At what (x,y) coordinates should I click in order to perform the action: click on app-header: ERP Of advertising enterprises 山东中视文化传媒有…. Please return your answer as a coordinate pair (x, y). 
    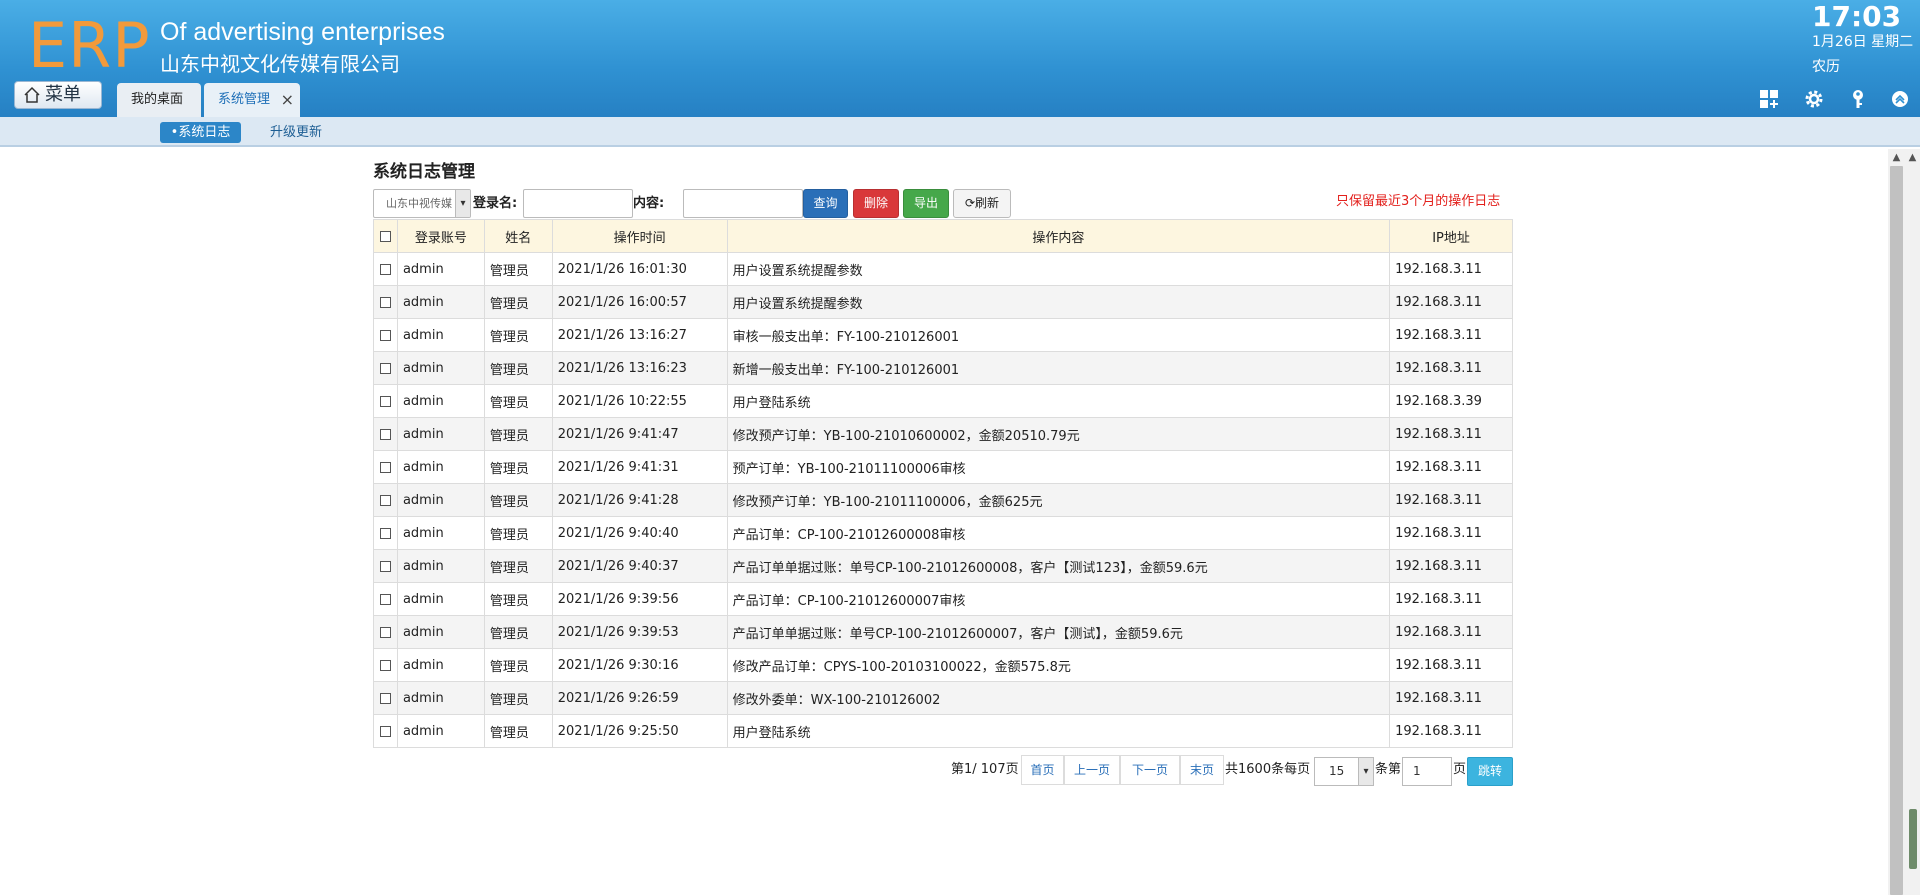
    Looking at the image, I should click on (960, 58).